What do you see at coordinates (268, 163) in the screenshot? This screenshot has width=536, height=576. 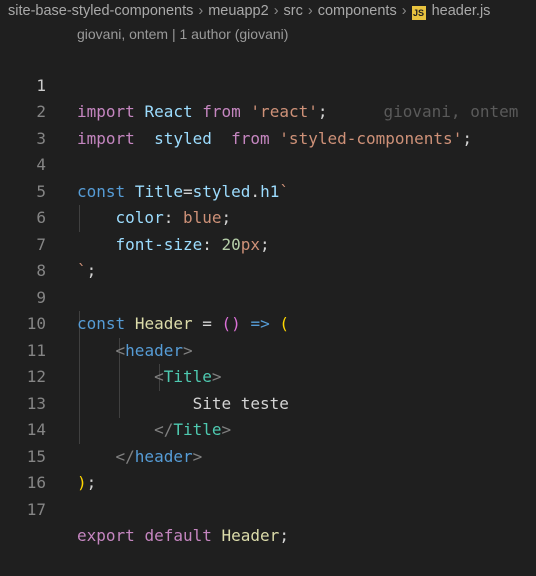 I see `code-line: 4 const Title=styled.h1`` at bounding box center [268, 163].